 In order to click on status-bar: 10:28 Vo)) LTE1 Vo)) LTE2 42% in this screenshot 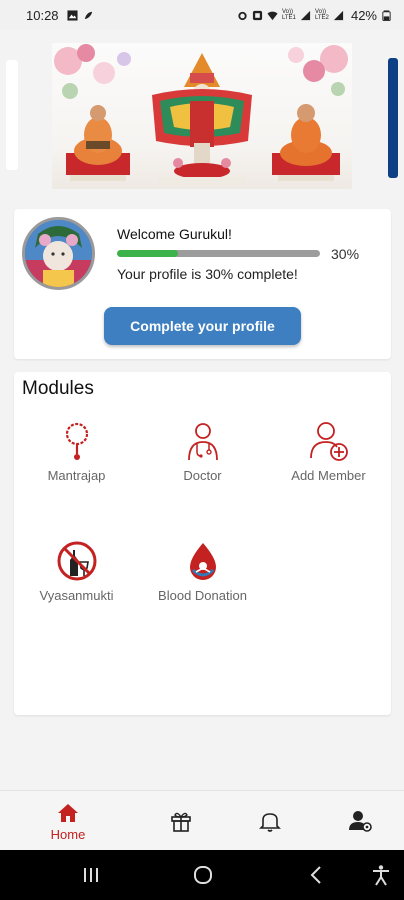, I will do `click(202, 15)`.